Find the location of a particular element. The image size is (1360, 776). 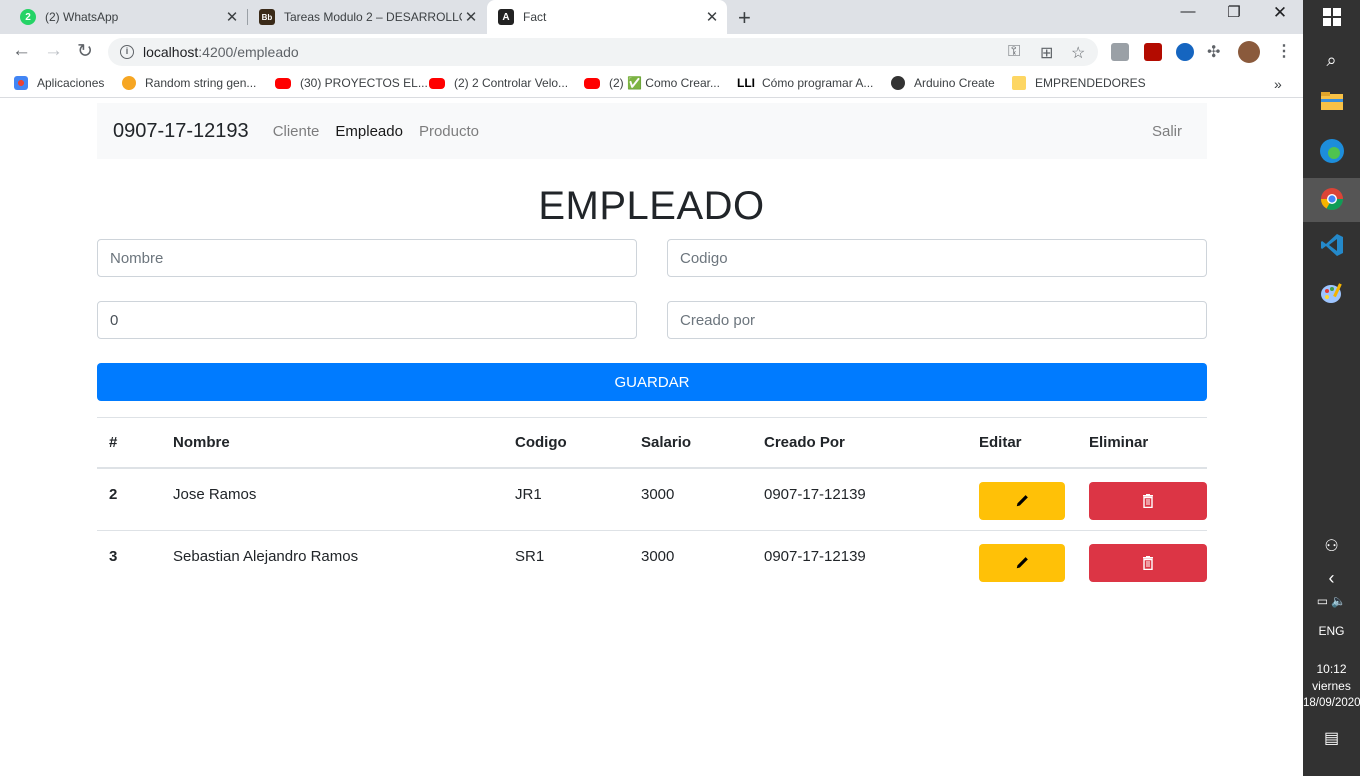

translate-icon: ⊞ is located at coordinates (1046, 53).